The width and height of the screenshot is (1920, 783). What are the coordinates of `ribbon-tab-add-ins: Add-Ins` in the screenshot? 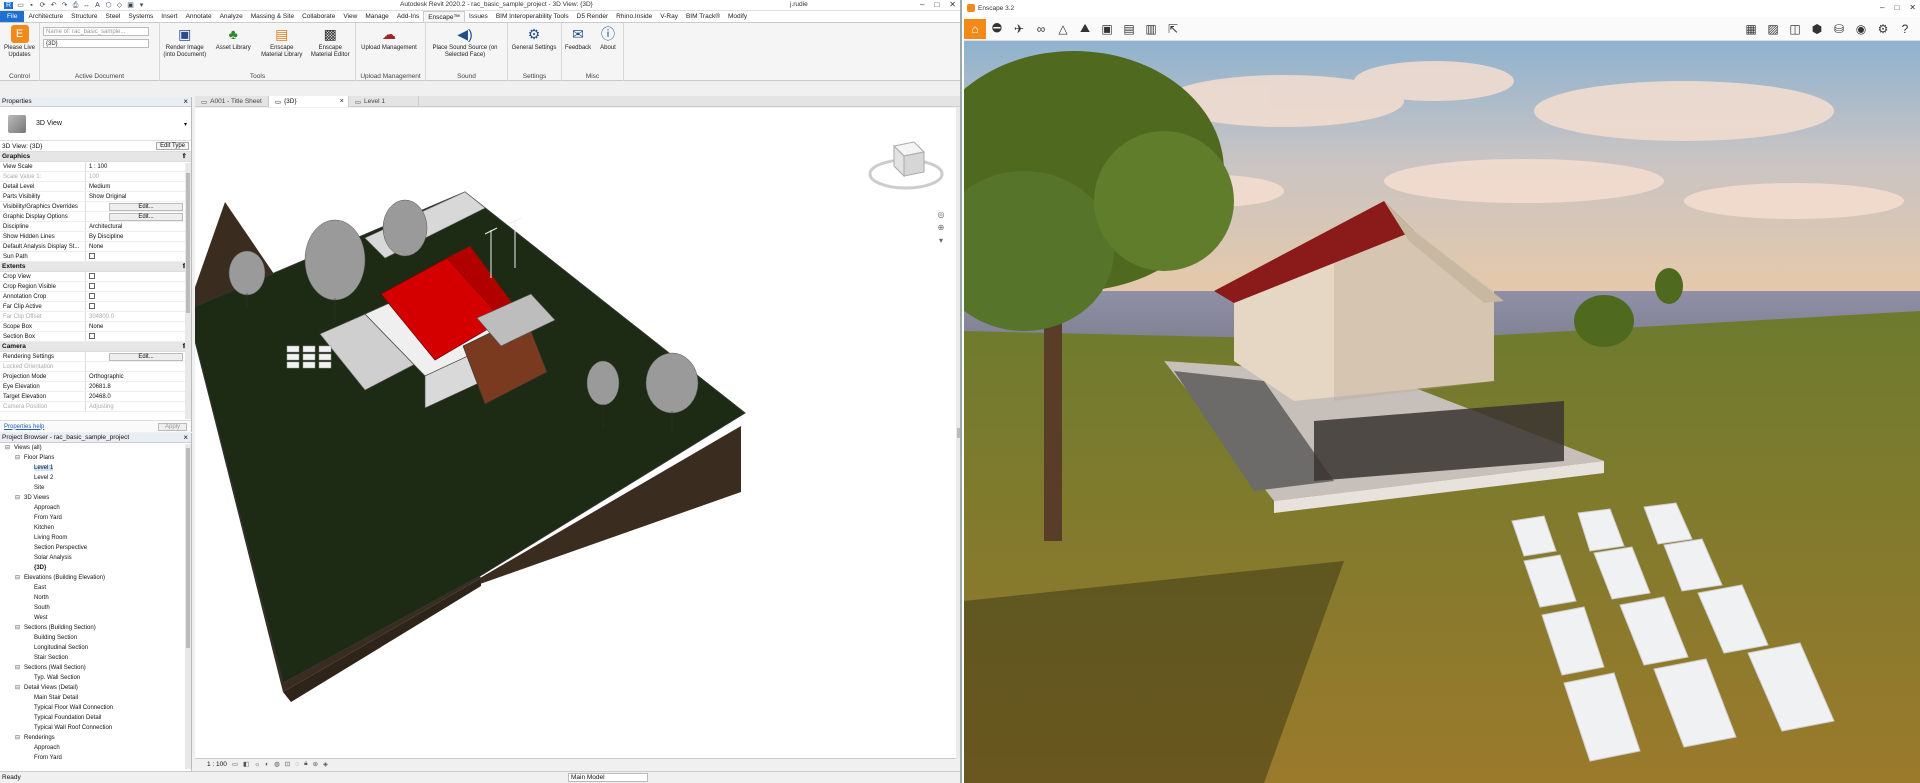 It's located at (408, 16).